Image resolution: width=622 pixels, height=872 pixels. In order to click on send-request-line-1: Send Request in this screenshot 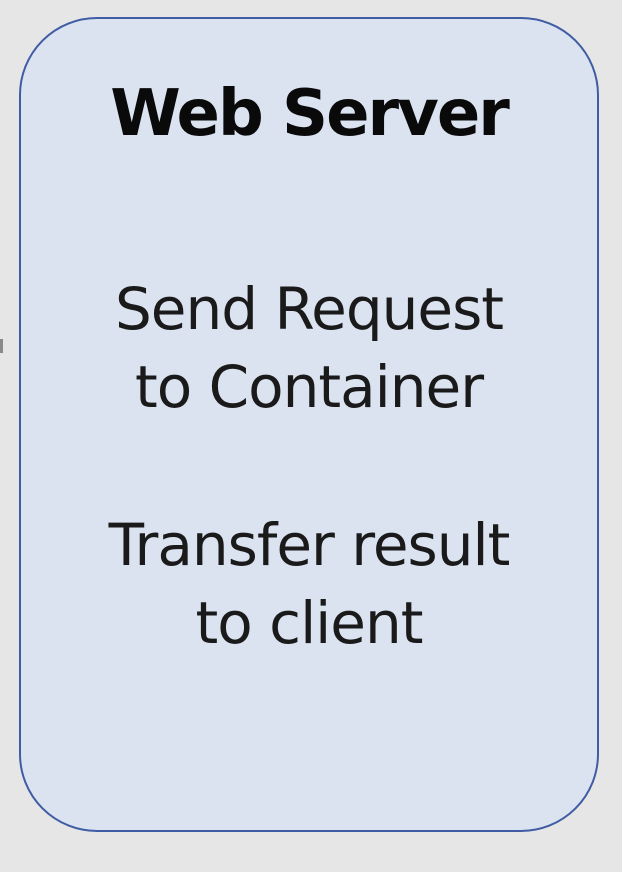, I will do `click(309, 309)`.